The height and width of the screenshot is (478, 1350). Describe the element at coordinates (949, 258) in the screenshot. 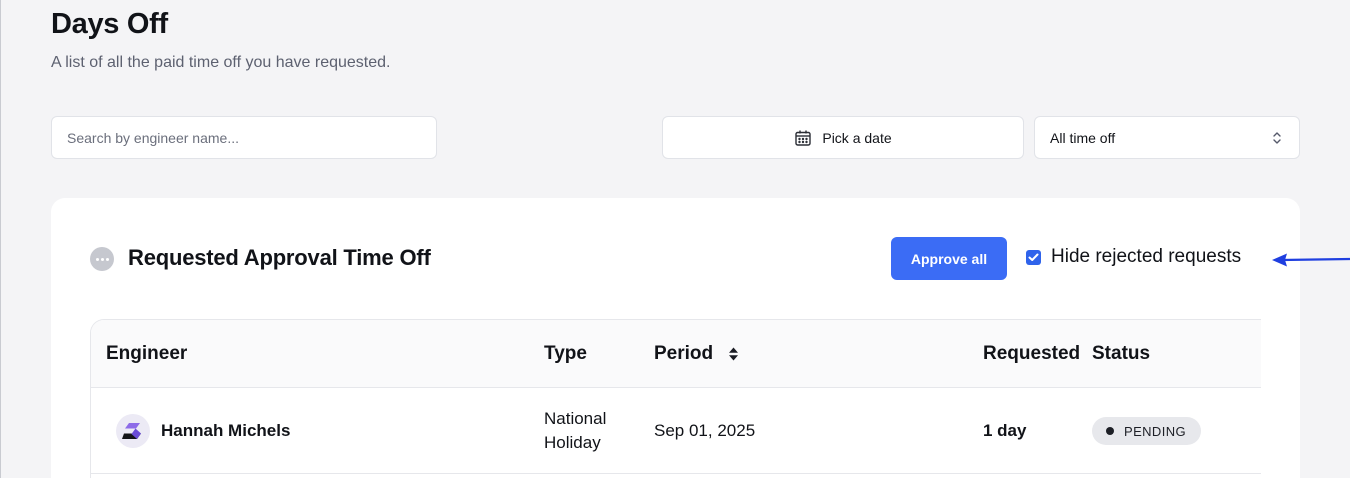

I see `approve-all-button: Approve all` at that location.